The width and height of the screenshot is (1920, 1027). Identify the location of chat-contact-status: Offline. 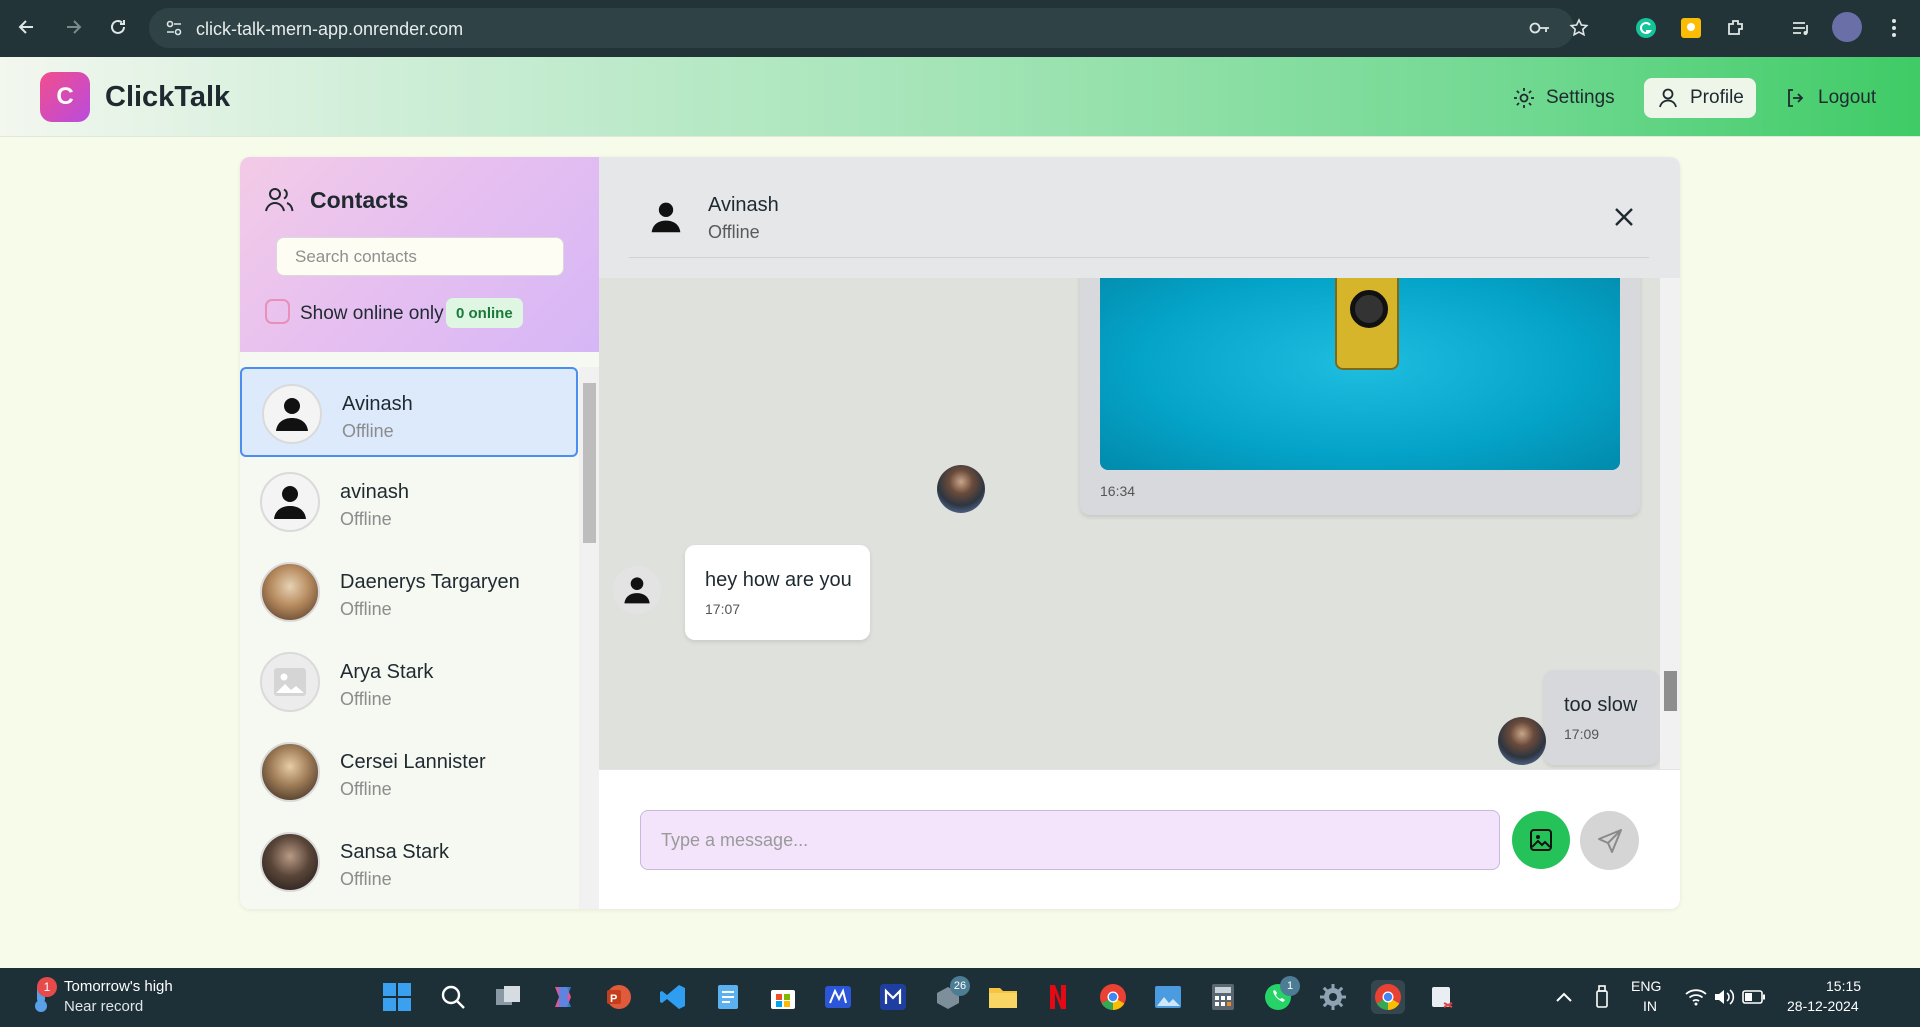
(734, 232).